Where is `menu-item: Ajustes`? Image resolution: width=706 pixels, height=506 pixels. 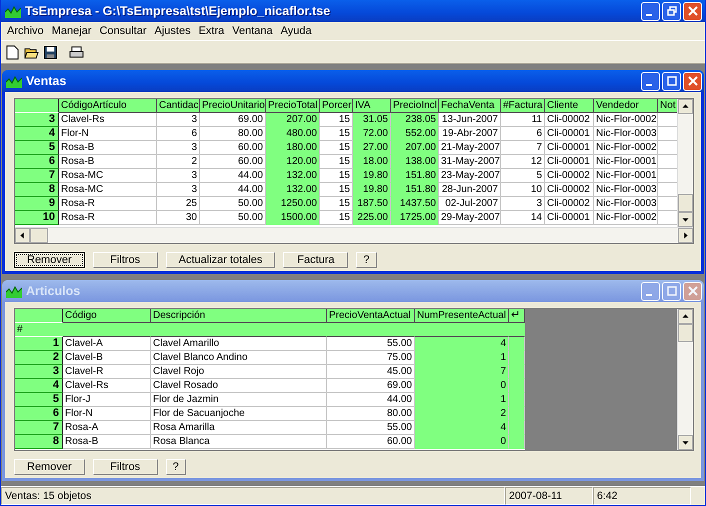 menu-item: Ajustes is located at coordinates (172, 31).